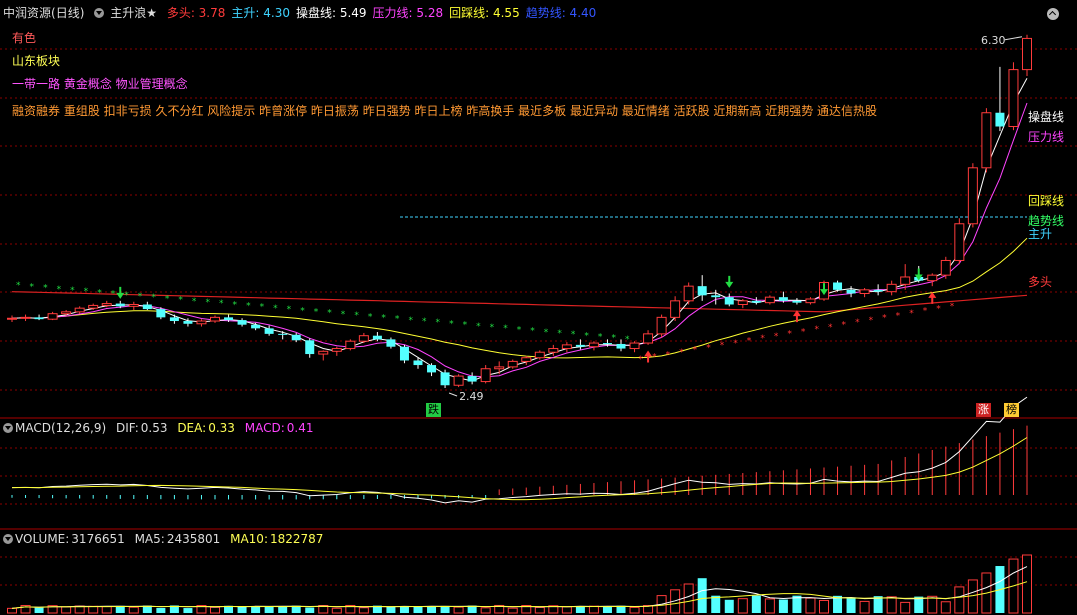 Image resolution: width=1077 pixels, height=615 pixels. What do you see at coordinates (24, 38) in the screenshot?
I see `industry-tag: 有色` at bounding box center [24, 38].